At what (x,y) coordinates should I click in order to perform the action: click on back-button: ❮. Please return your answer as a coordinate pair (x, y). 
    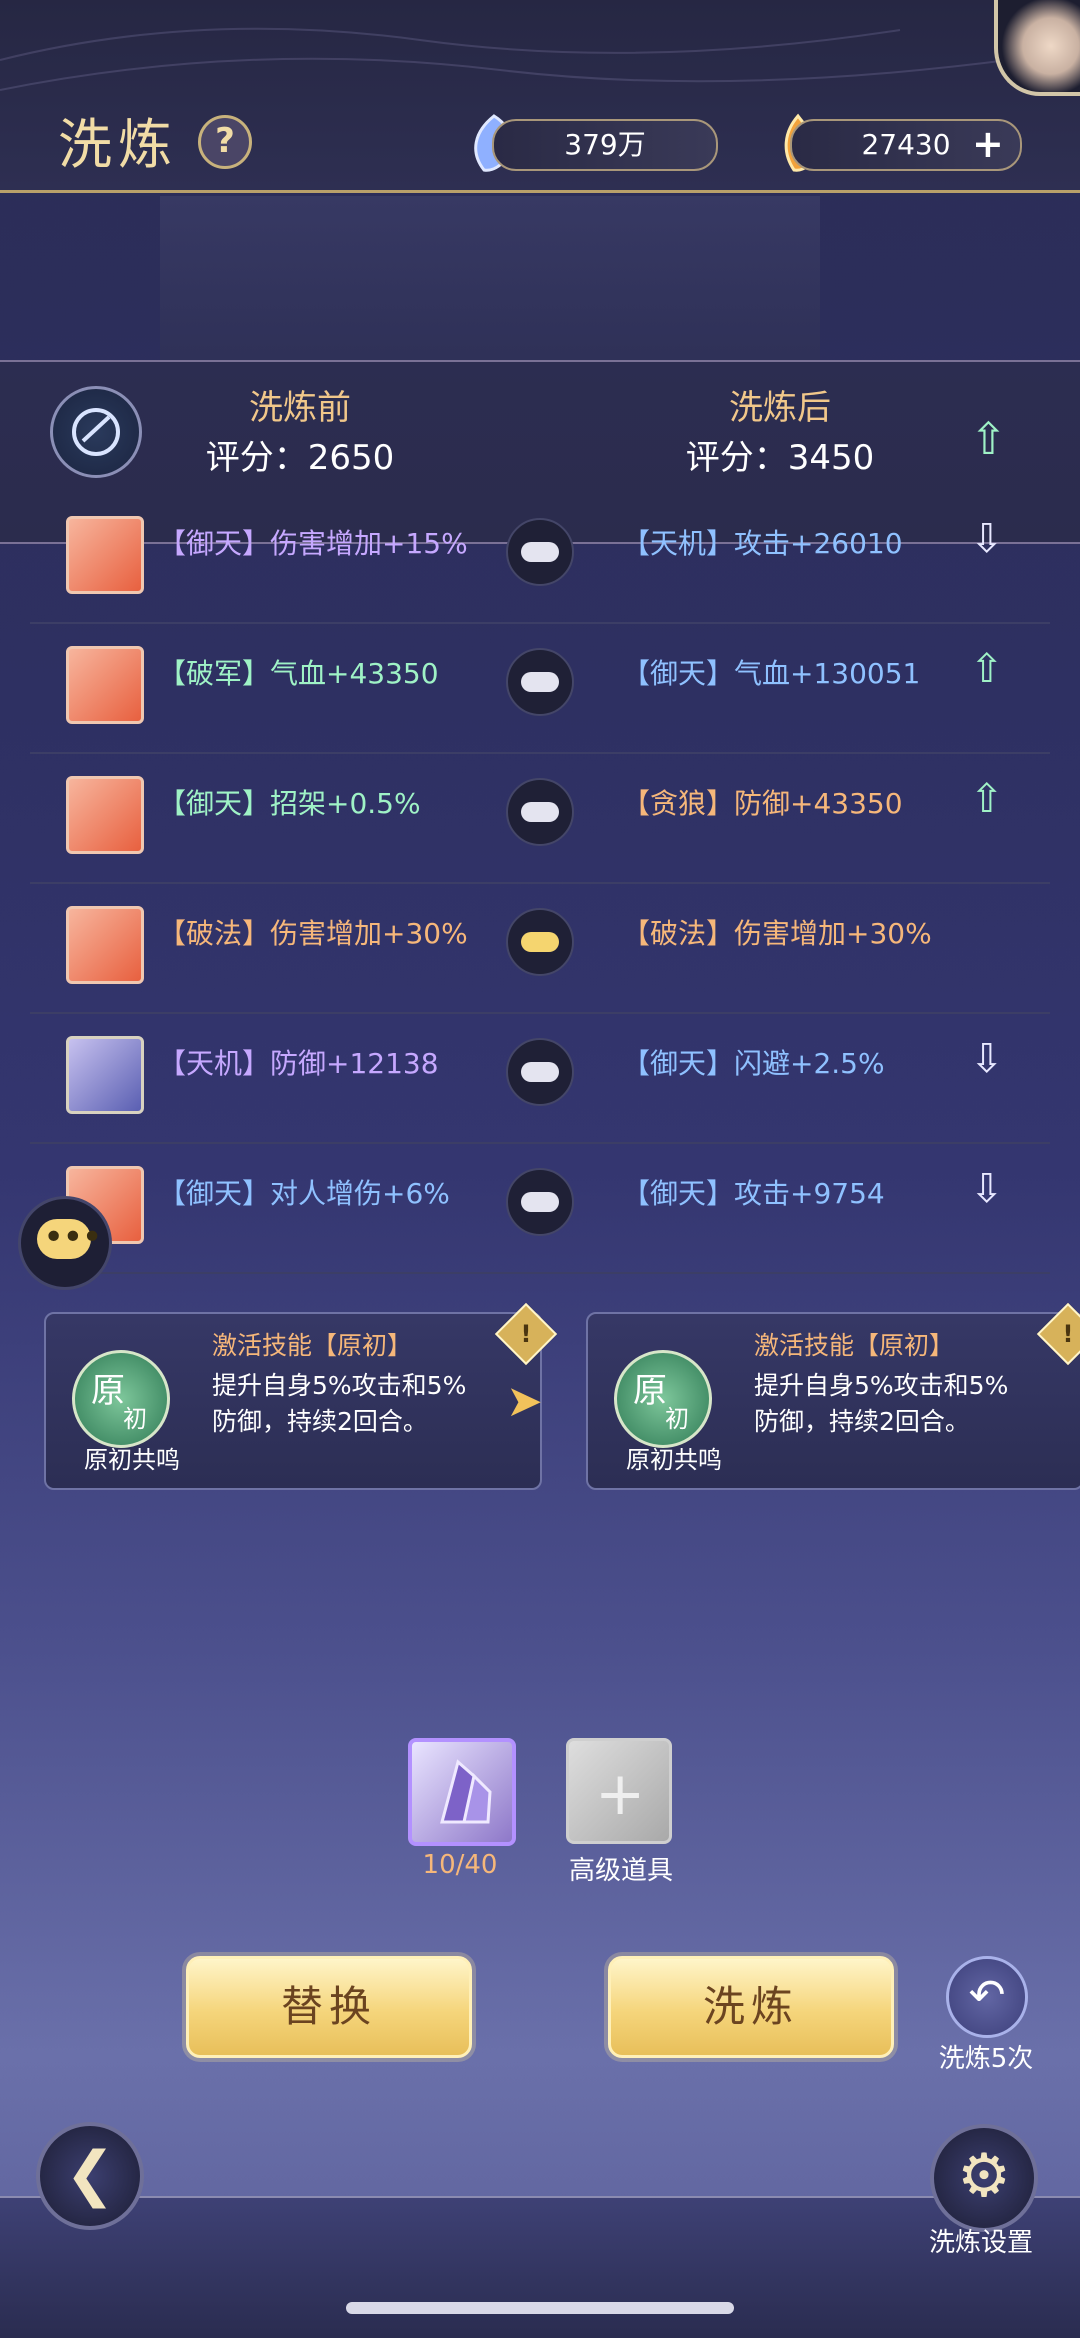
    Looking at the image, I should click on (90, 2176).